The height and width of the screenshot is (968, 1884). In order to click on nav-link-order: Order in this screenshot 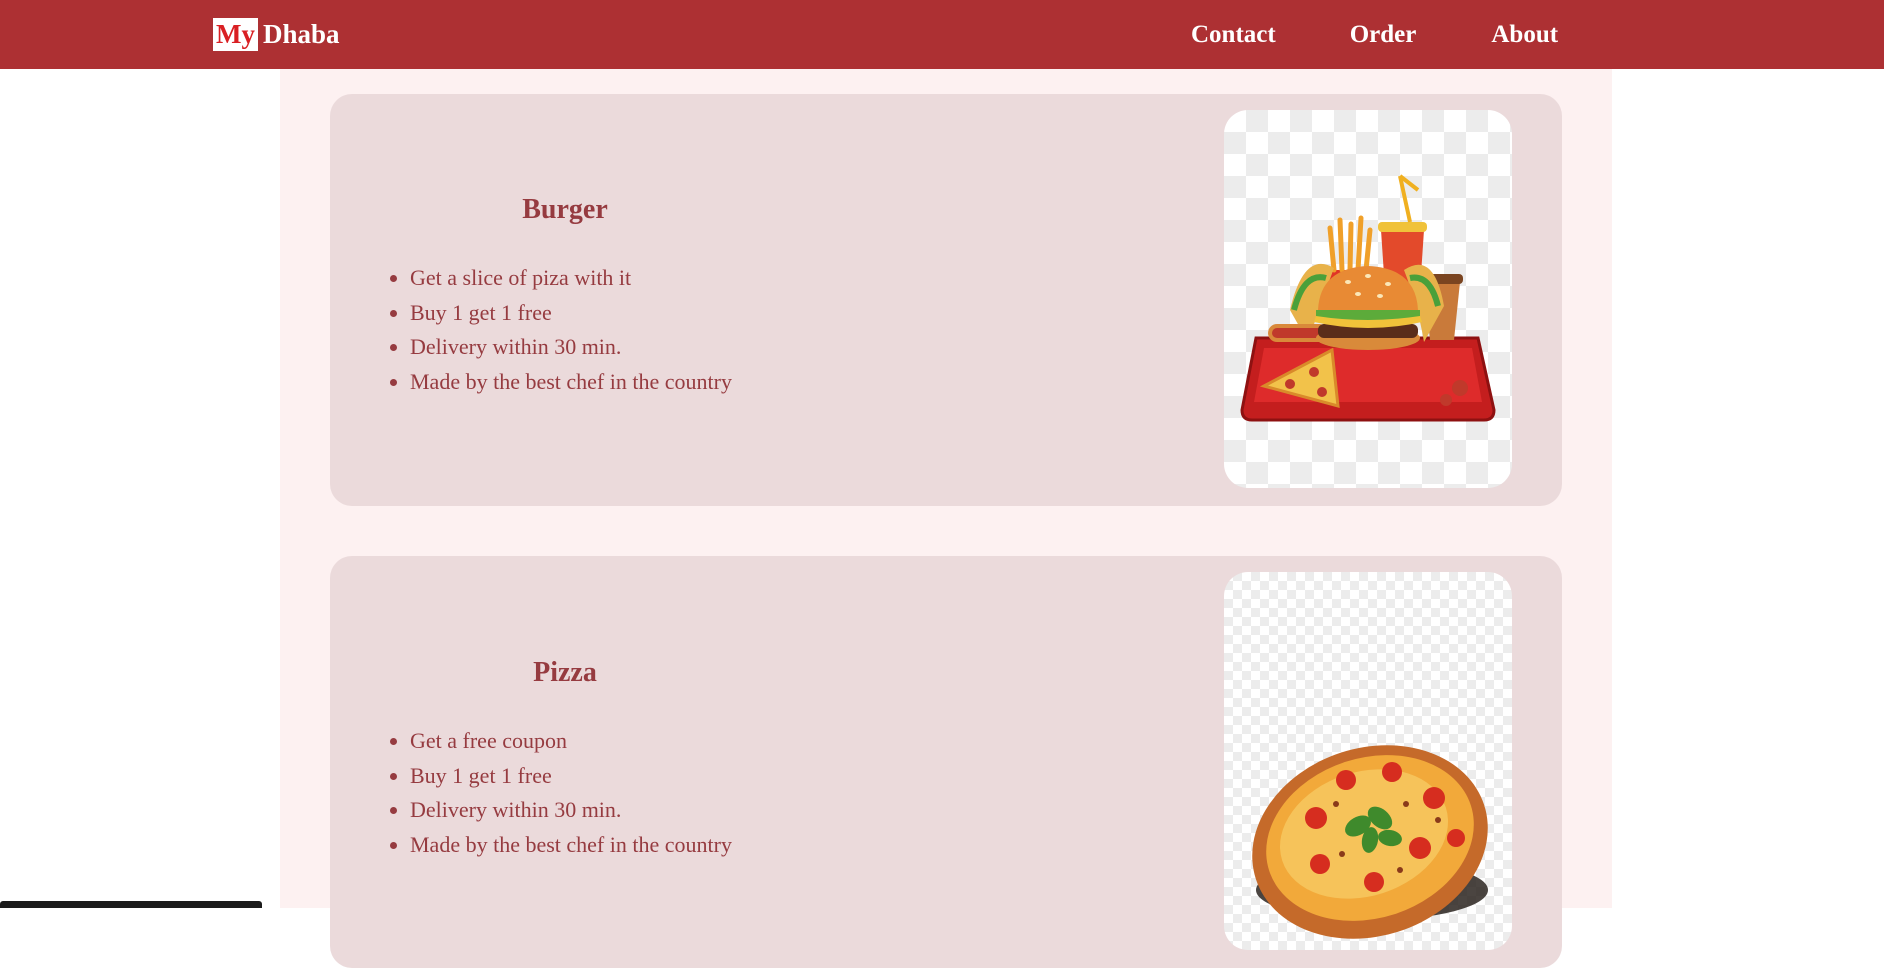, I will do `click(1383, 34)`.